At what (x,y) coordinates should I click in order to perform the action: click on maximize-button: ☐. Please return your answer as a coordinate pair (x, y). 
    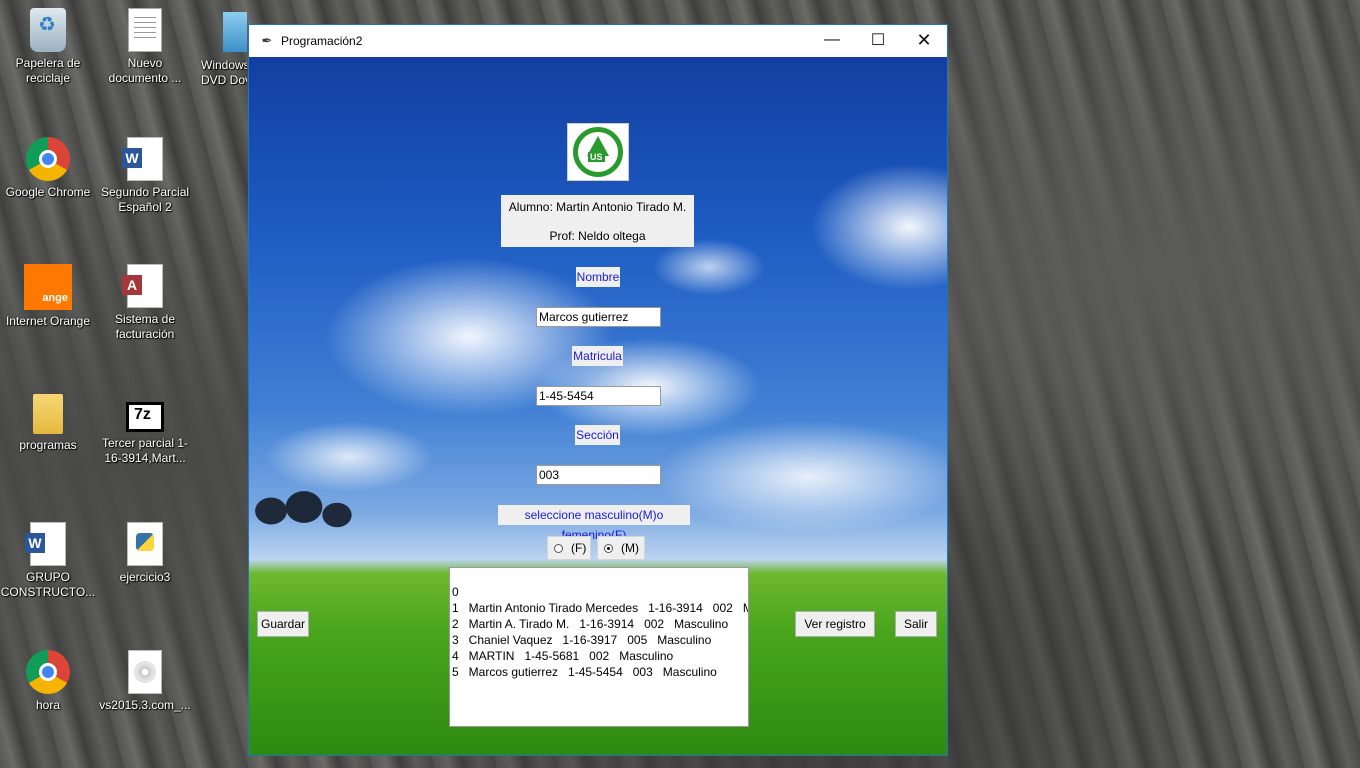
    Looking at the image, I should click on (878, 40).